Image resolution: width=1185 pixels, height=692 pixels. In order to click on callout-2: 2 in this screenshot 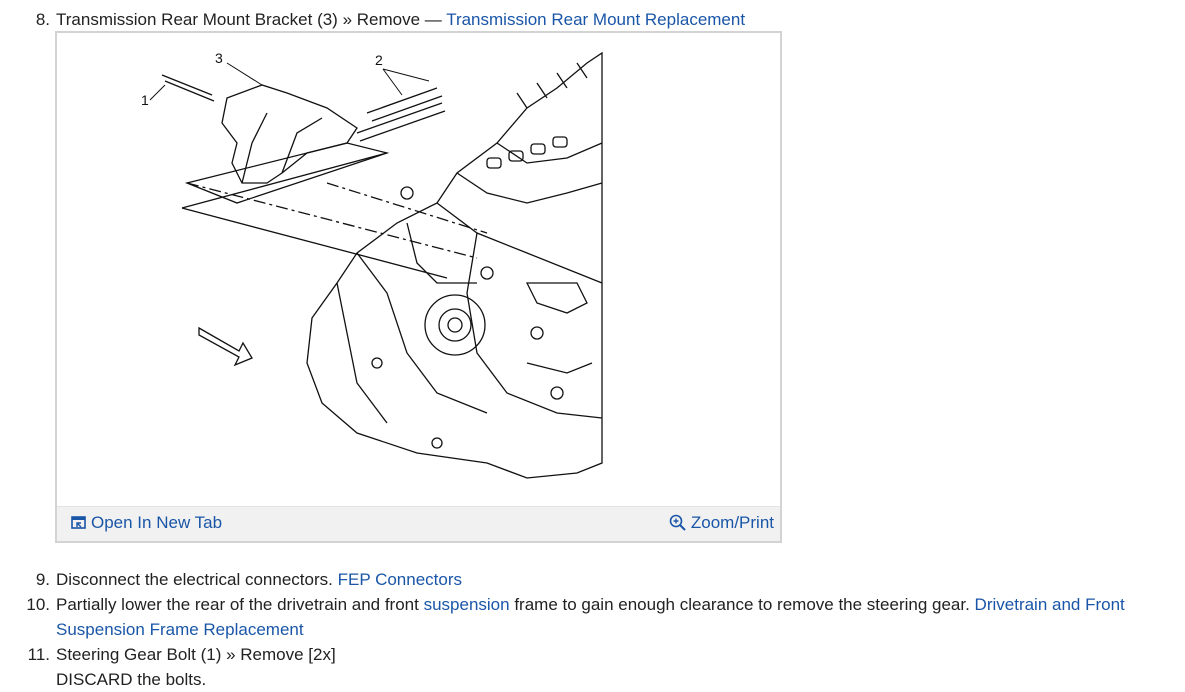, I will do `click(379, 60)`.